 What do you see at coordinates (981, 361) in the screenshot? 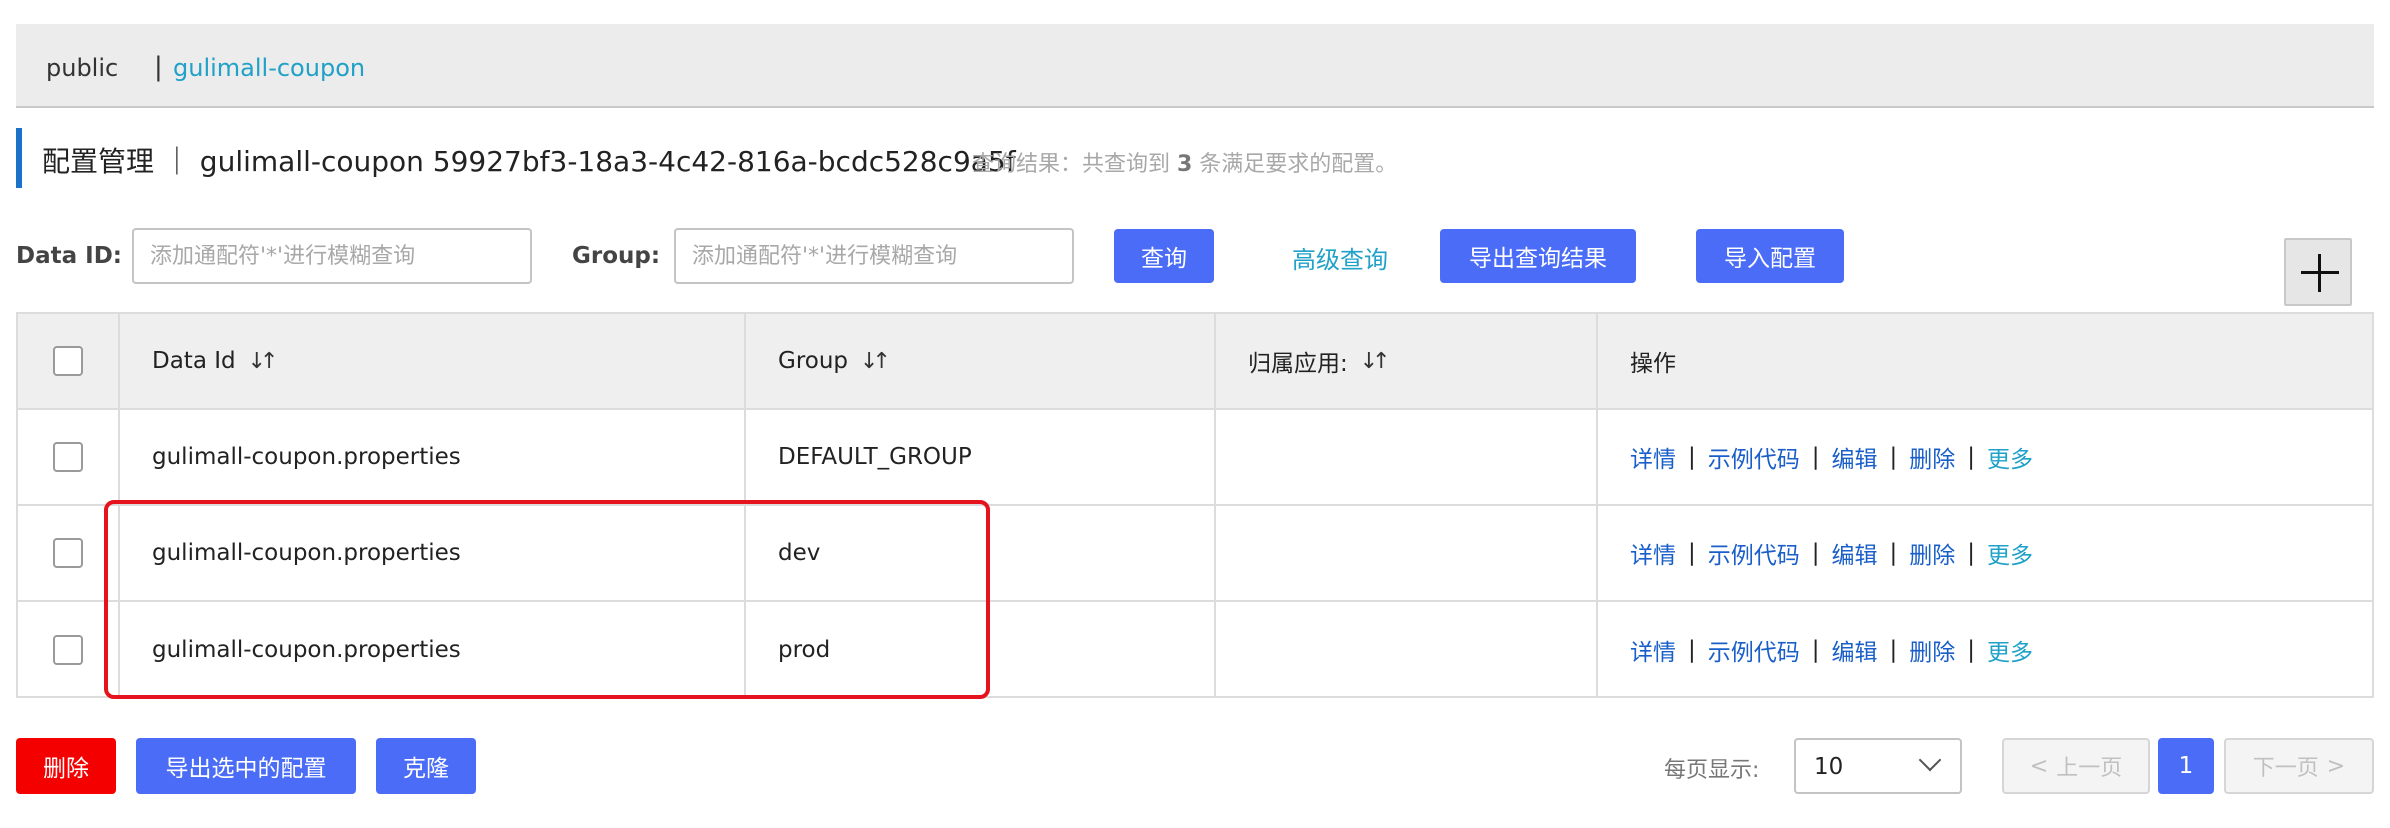
I see `column-header-group: Group ↓↑` at bounding box center [981, 361].